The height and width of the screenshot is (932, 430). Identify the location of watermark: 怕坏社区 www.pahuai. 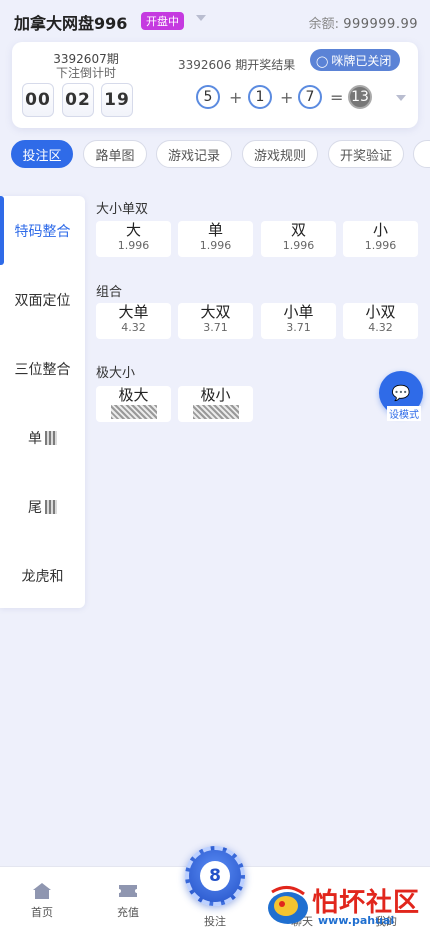
(346, 906).